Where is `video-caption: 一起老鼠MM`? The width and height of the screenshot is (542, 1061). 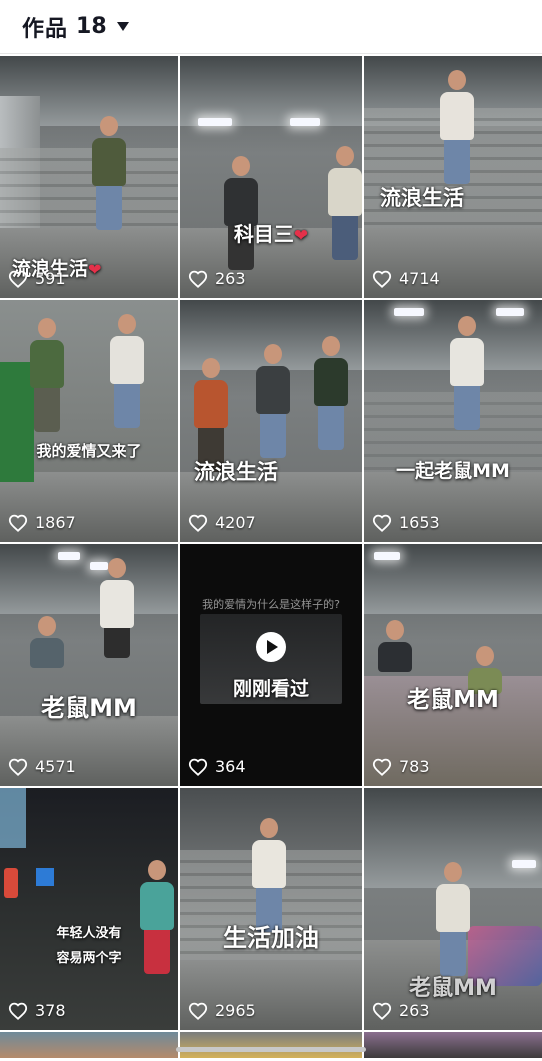 video-caption: 一起老鼠MM is located at coordinates (453, 471).